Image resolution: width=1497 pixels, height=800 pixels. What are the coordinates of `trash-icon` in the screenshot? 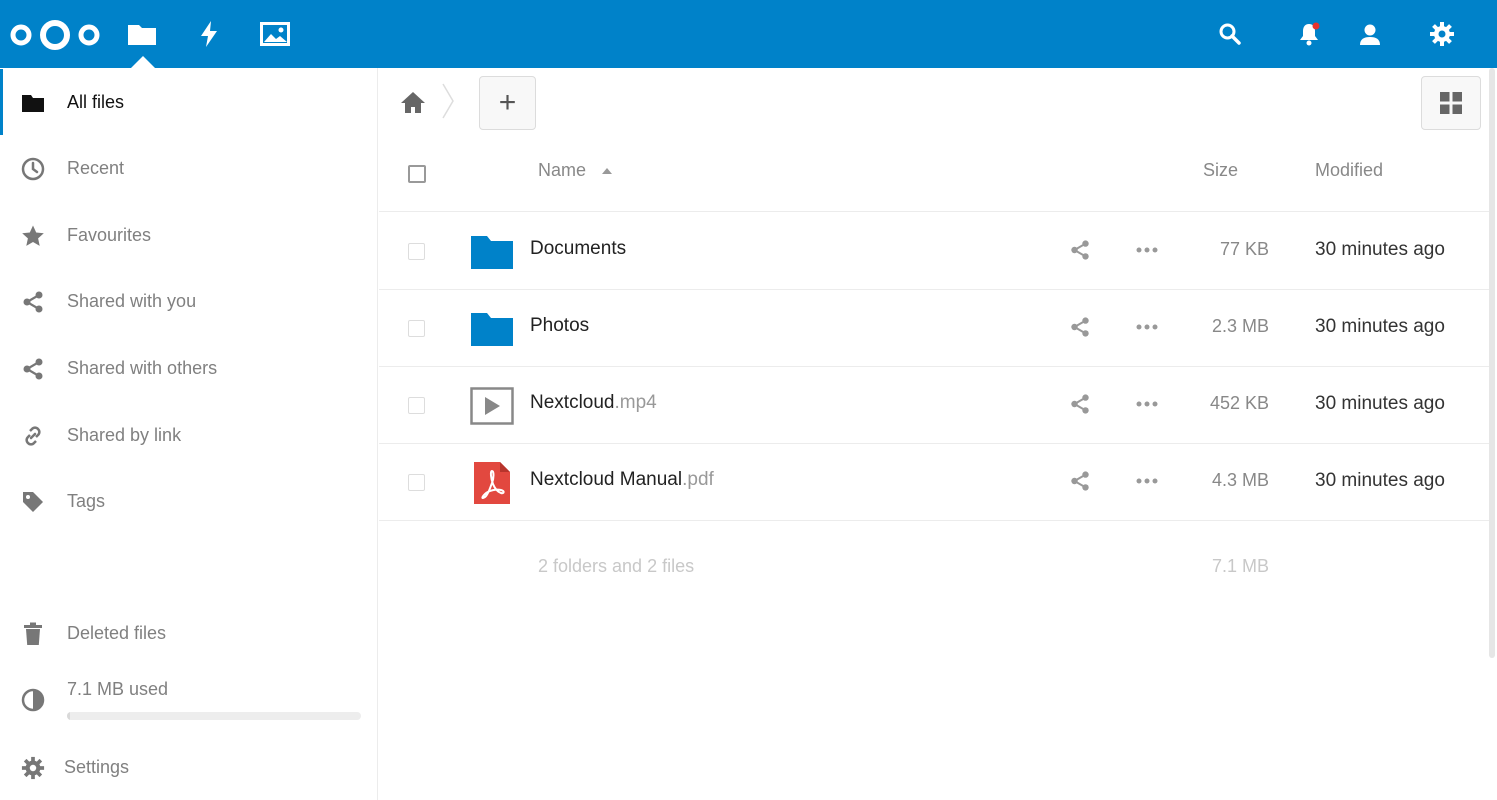 It's located at (33, 634).